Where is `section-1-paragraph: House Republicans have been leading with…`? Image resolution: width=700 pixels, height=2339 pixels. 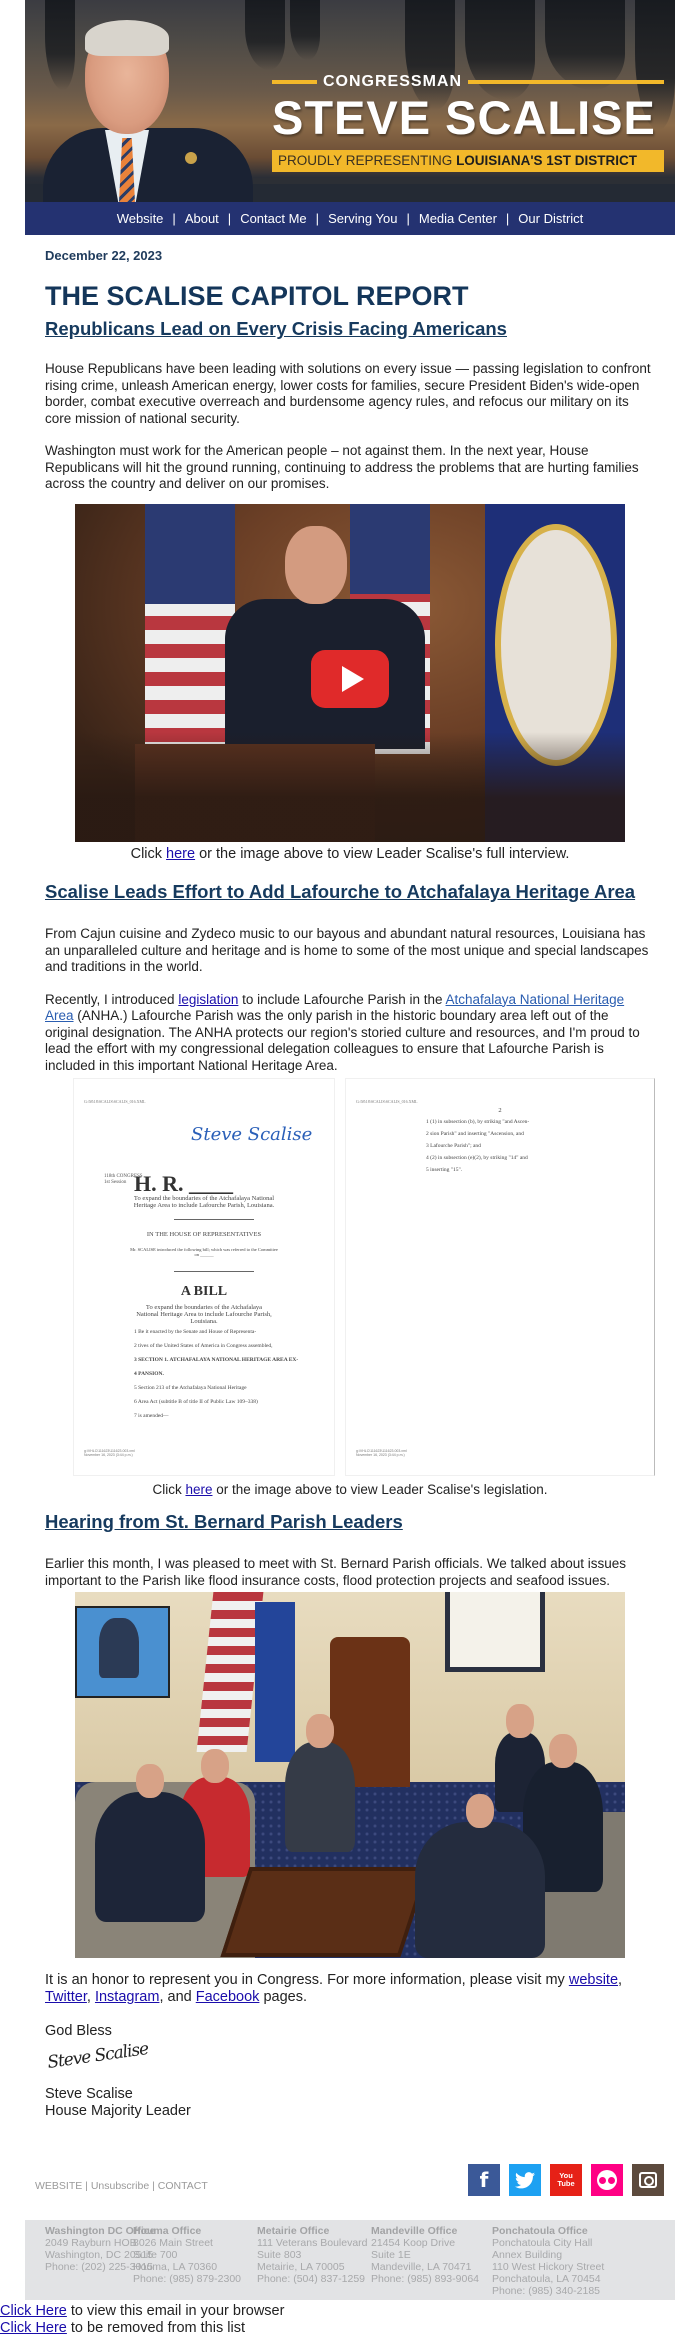 section-1-paragraph: House Republicans have been leading with… is located at coordinates (348, 393).